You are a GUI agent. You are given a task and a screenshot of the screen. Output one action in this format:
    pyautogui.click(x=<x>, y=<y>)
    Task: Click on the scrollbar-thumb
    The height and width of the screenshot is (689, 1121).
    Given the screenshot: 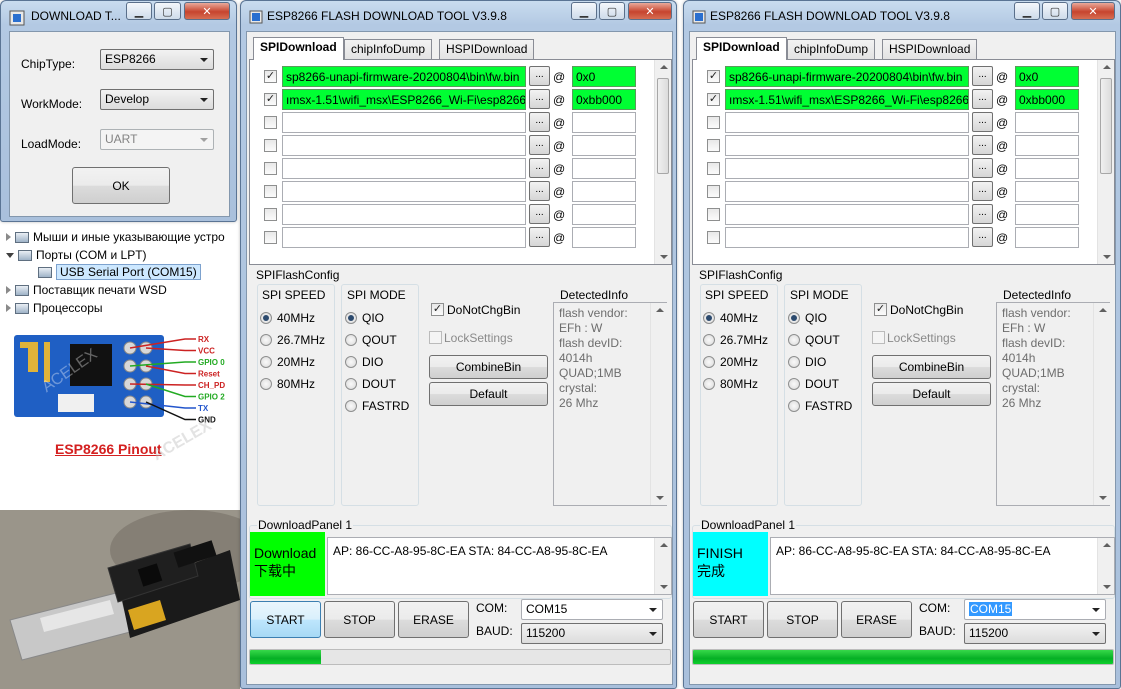 What is the action you would take?
    pyautogui.click(x=1106, y=126)
    